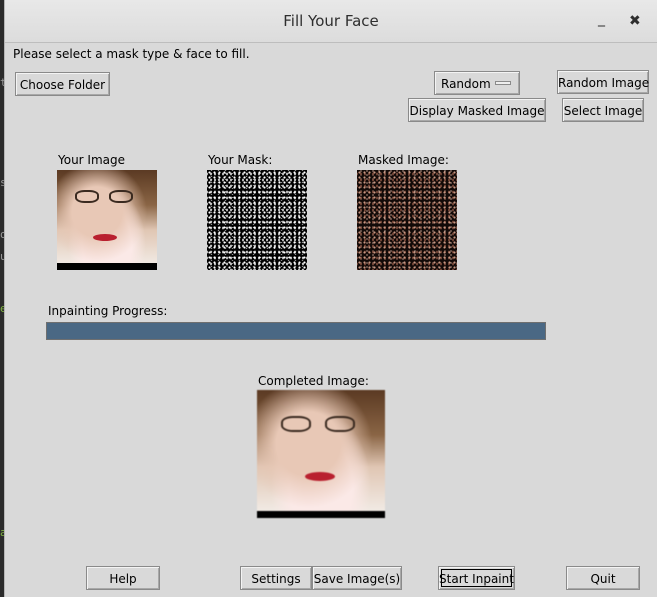  Describe the element at coordinates (123, 578) in the screenshot. I see `help-button: Help` at that location.